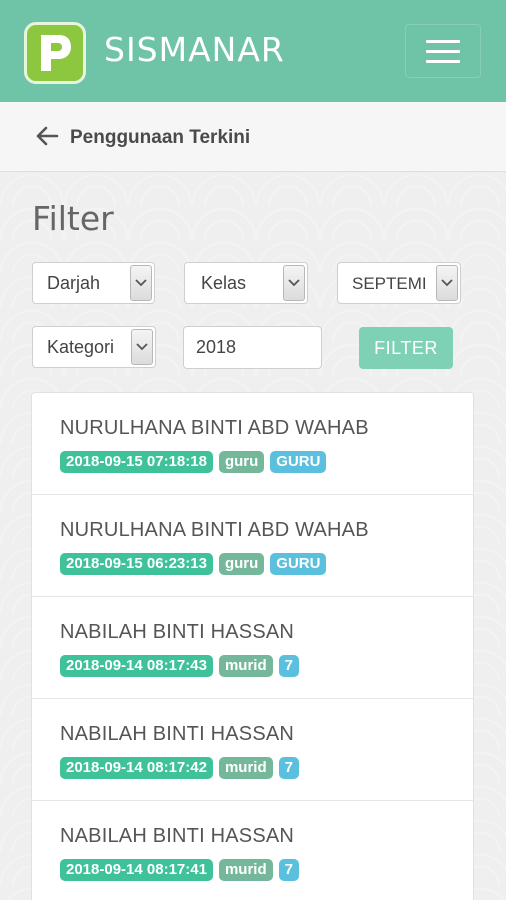  I want to click on datetime-badge: 2018-09-15 07:18:18, so click(136, 462).